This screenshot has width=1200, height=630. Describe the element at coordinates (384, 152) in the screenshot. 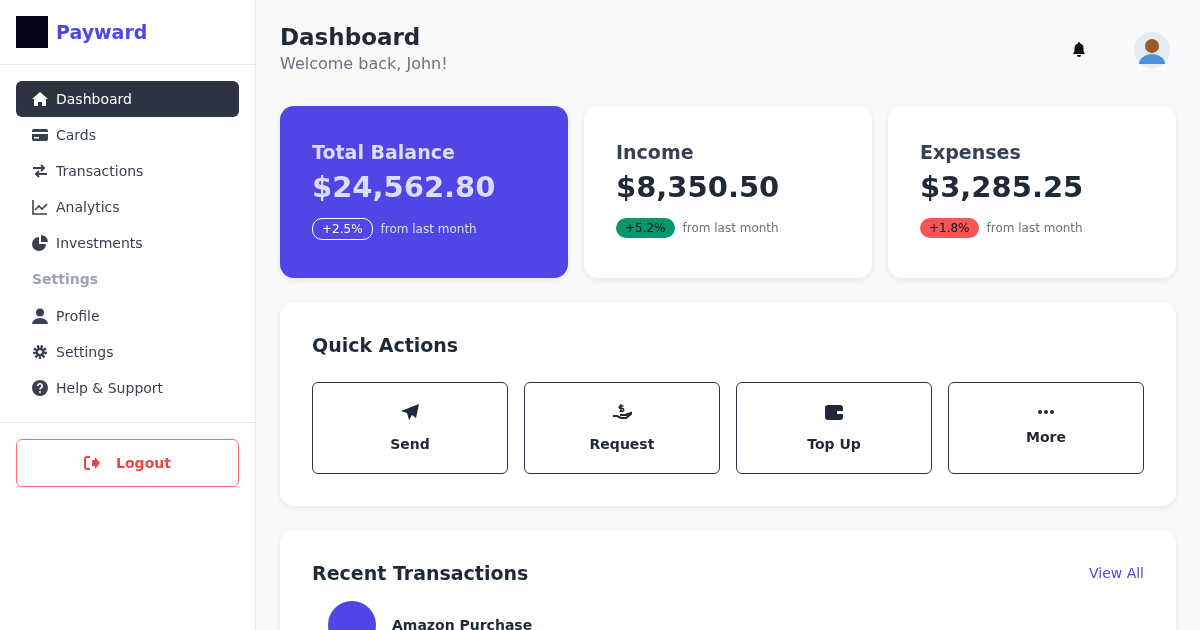

I see `stat-title: Total Balance` at that location.